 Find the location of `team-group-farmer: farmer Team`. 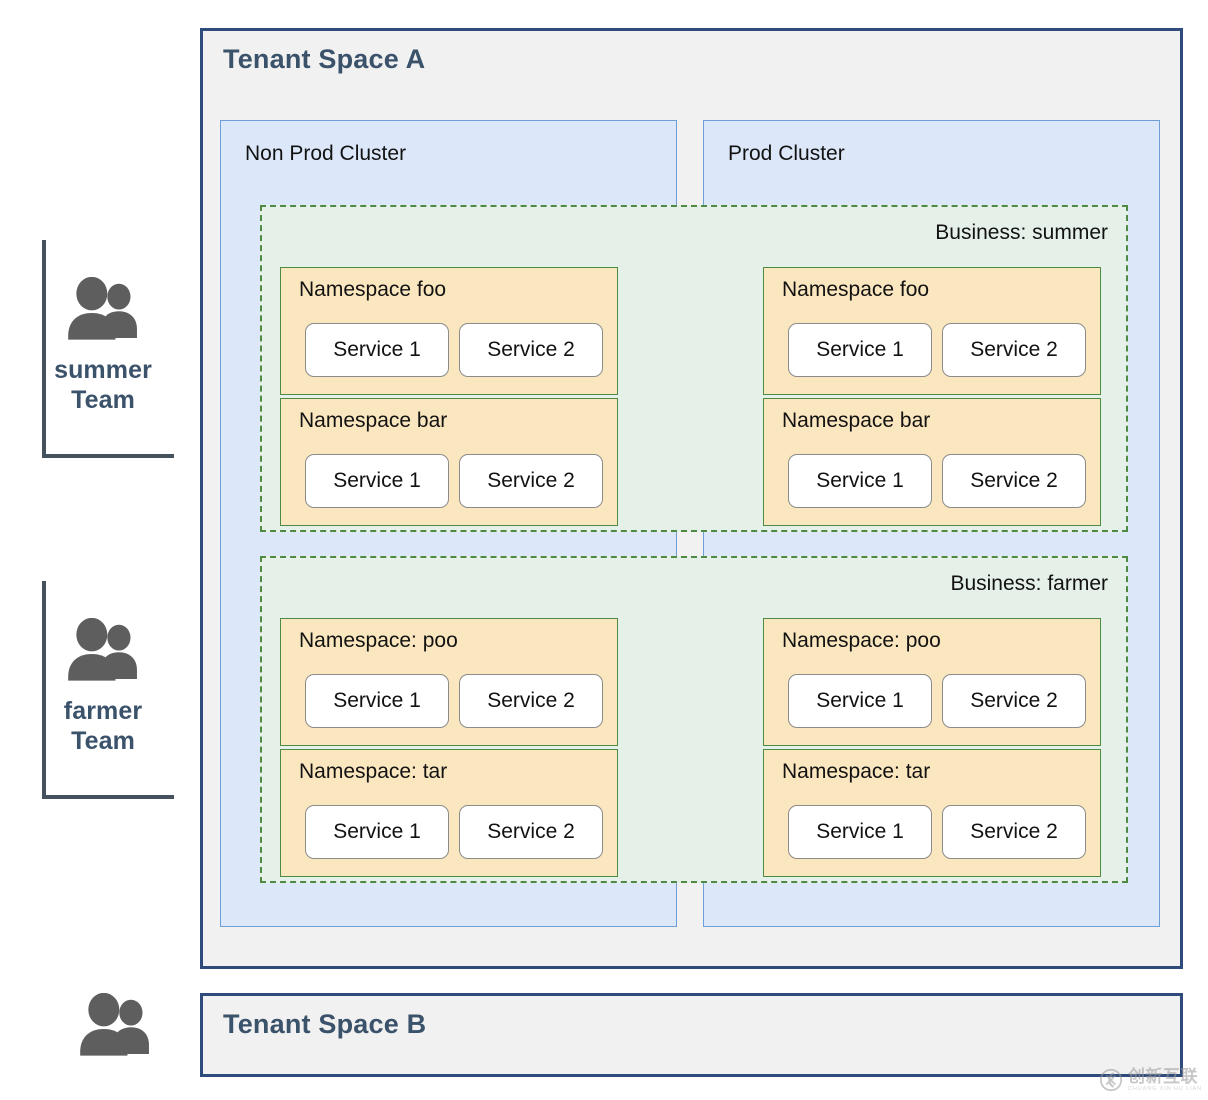

team-group-farmer: farmer Team is located at coordinates (103, 690).